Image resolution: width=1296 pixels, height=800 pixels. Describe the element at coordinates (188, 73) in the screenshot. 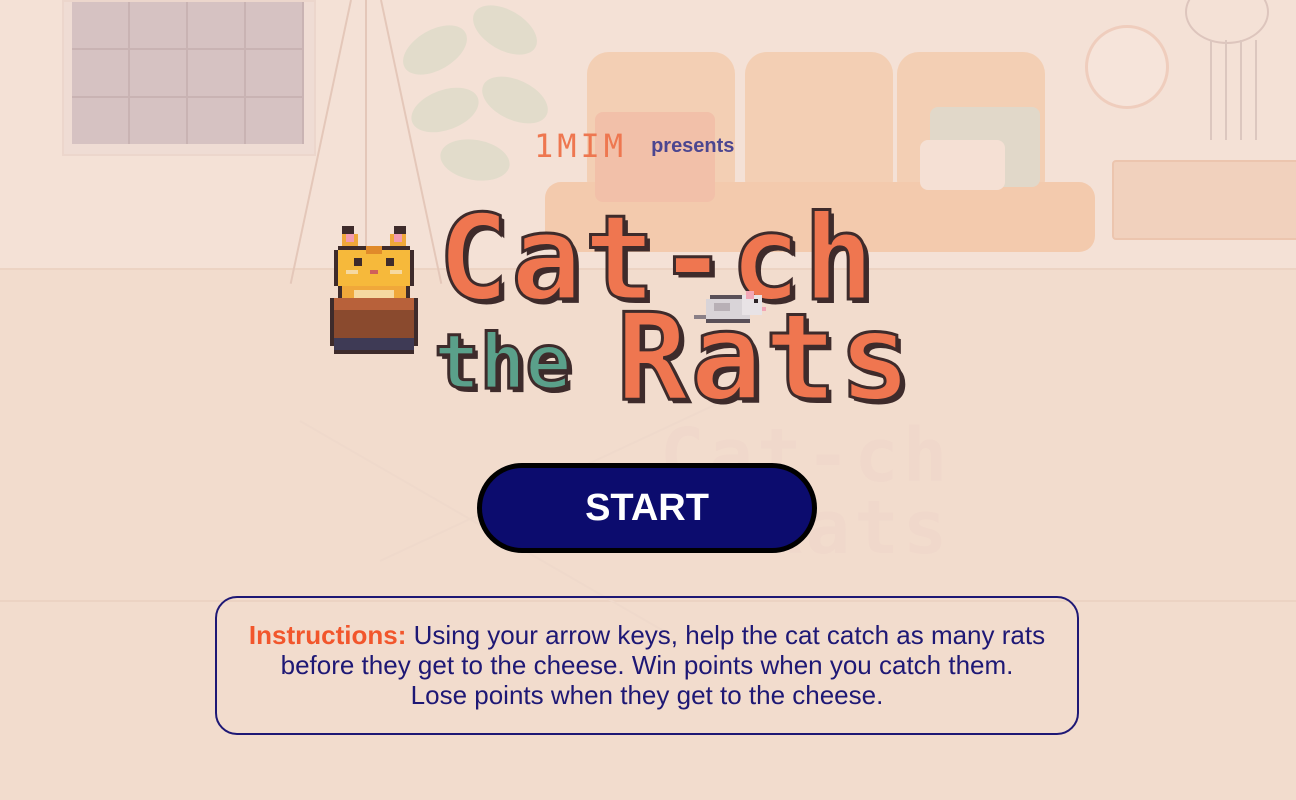

I see `window-glass` at that location.